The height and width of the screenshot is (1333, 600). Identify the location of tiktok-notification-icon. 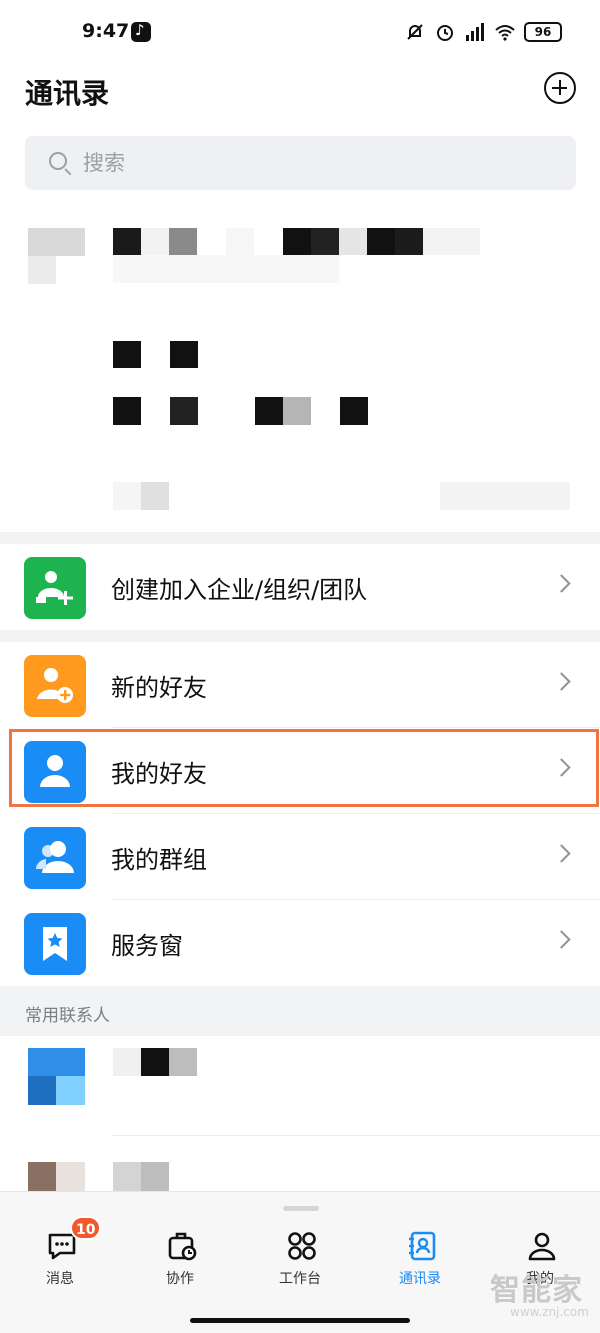
(141, 31).